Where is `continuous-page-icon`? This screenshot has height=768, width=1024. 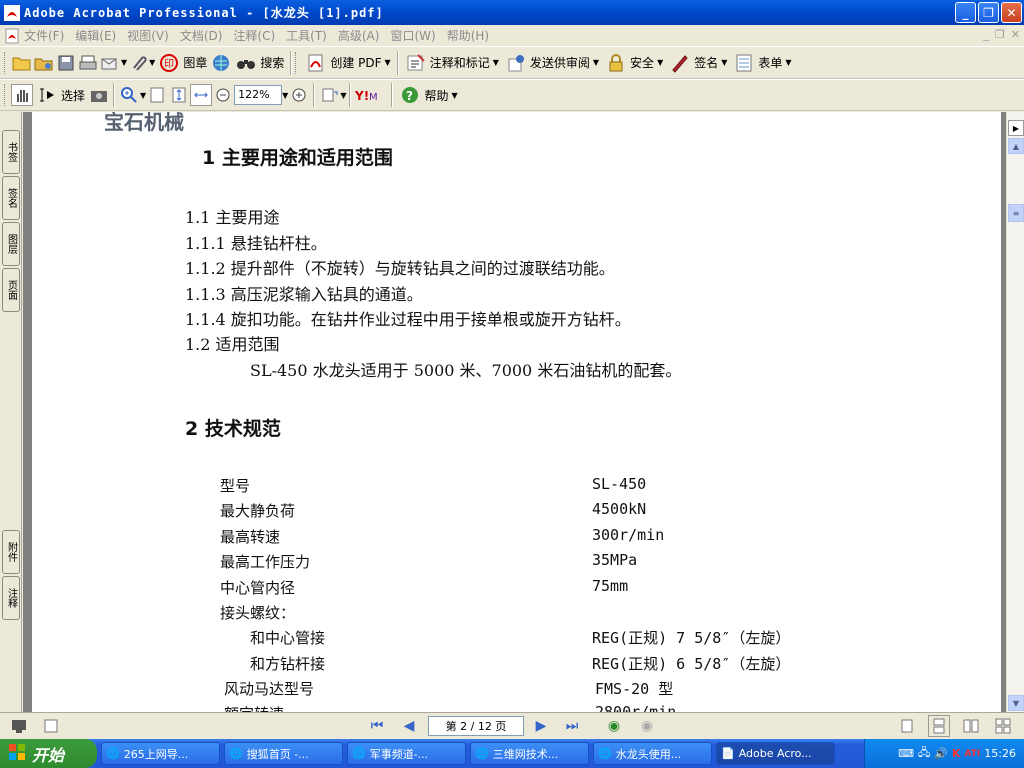
continuous-page-icon is located at coordinates (939, 726).